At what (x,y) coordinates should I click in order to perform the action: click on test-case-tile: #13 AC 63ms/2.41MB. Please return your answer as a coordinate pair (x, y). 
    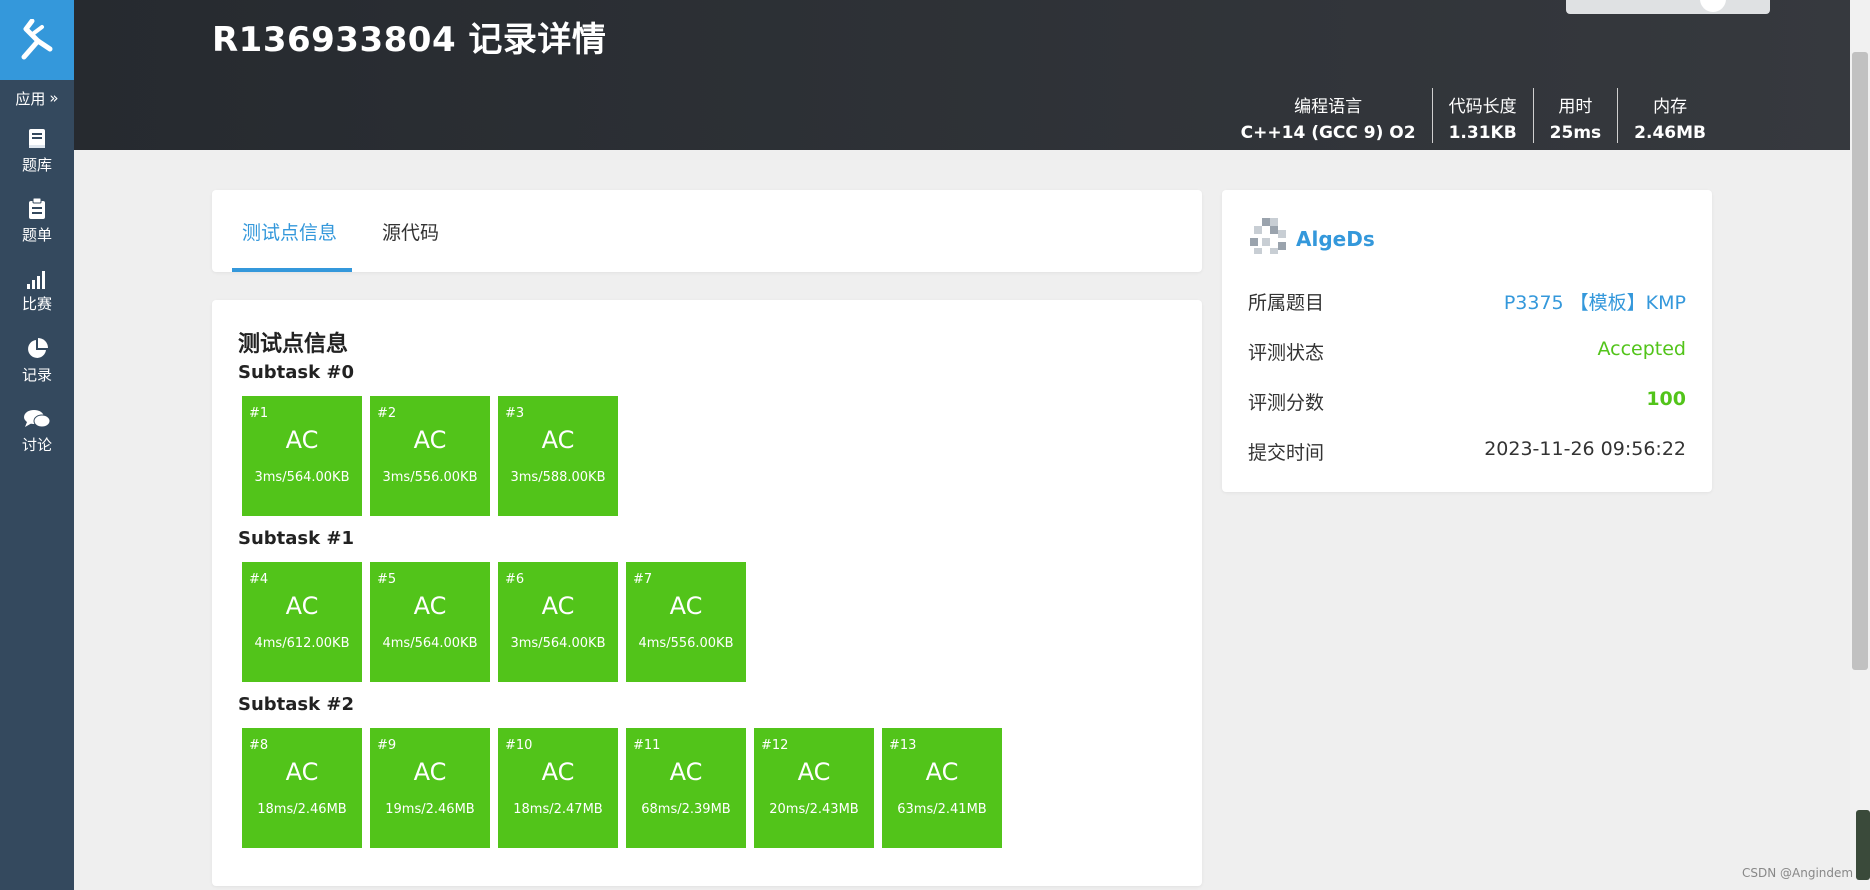
    Looking at the image, I should click on (942, 788).